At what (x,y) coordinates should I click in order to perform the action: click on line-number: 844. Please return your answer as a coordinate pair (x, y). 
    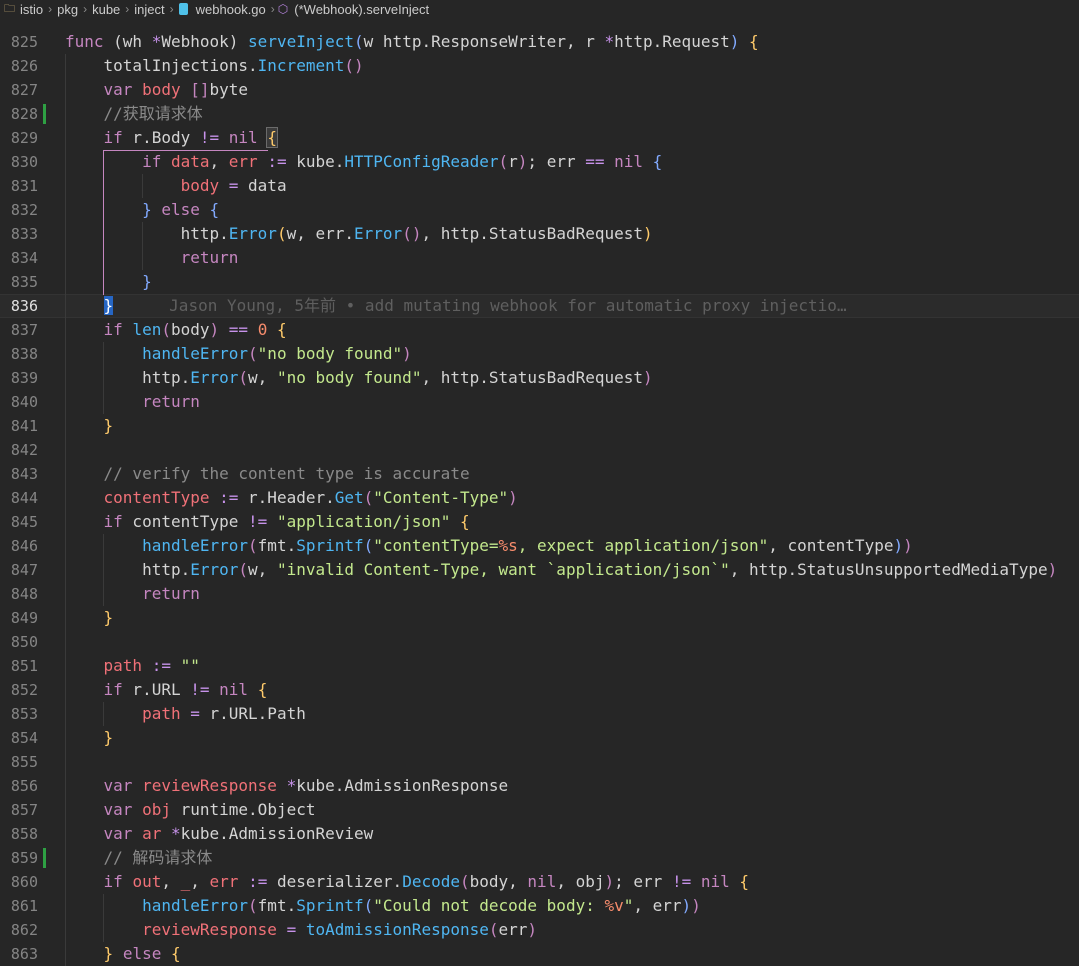
    Looking at the image, I should click on (19, 498).